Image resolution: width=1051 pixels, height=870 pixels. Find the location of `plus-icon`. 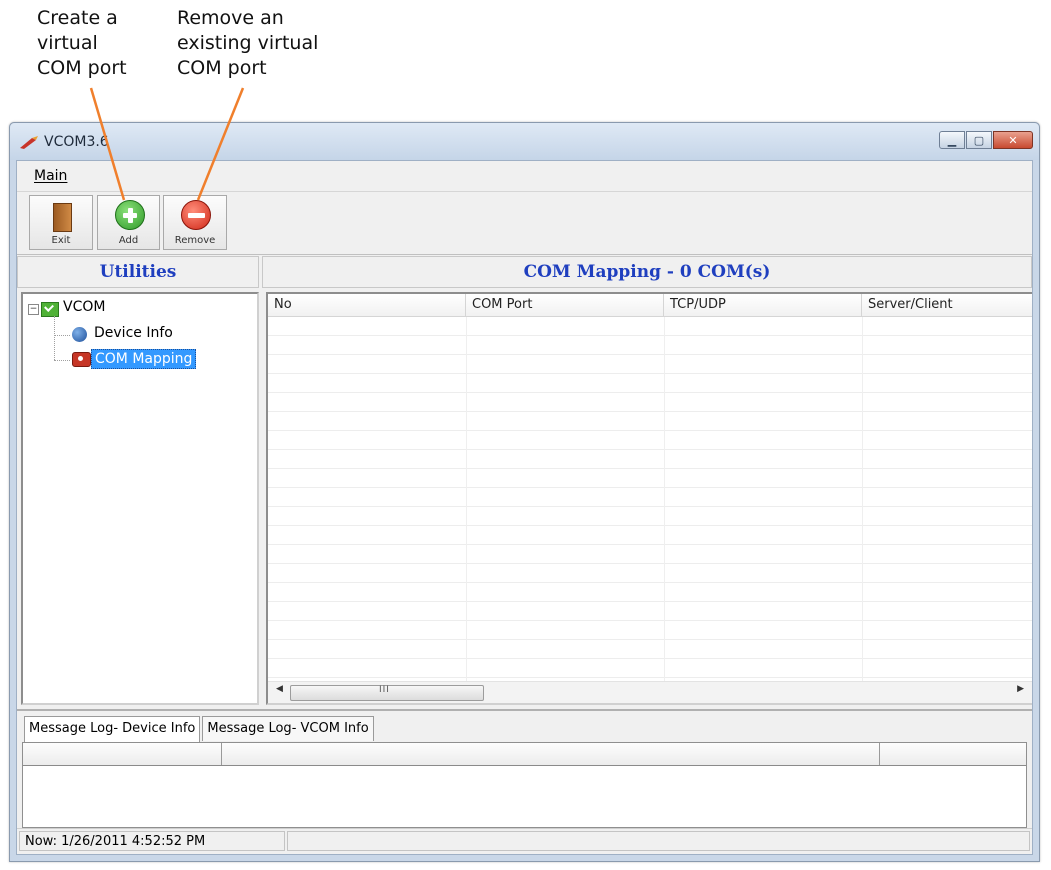

plus-icon is located at coordinates (130, 215).